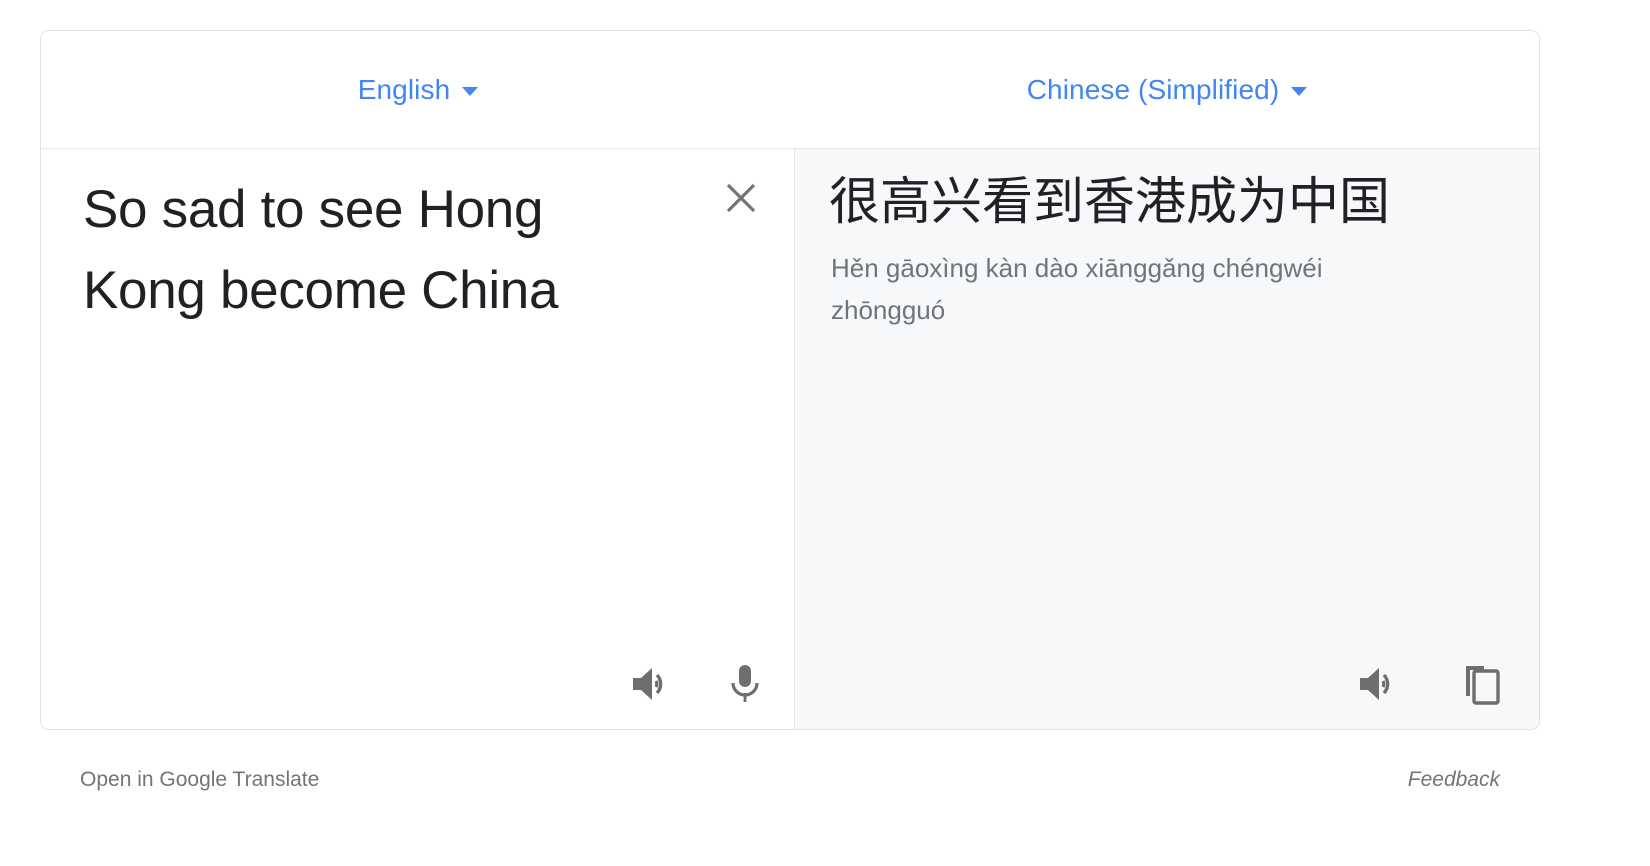 This screenshot has height=866, width=1650. What do you see at coordinates (1454, 780) in the screenshot?
I see `feedback-link: Feedback` at bounding box center [1454, 780].